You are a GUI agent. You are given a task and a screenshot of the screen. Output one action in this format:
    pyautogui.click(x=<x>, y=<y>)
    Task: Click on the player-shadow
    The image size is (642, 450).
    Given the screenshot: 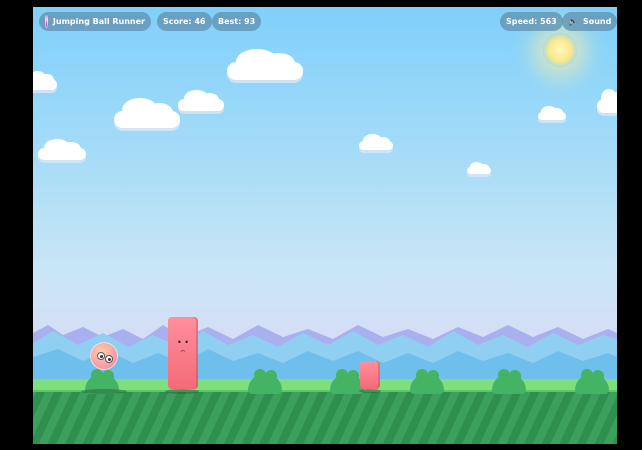 What is the action you would take?
    pyautogui.click(x=104, y=391)
    